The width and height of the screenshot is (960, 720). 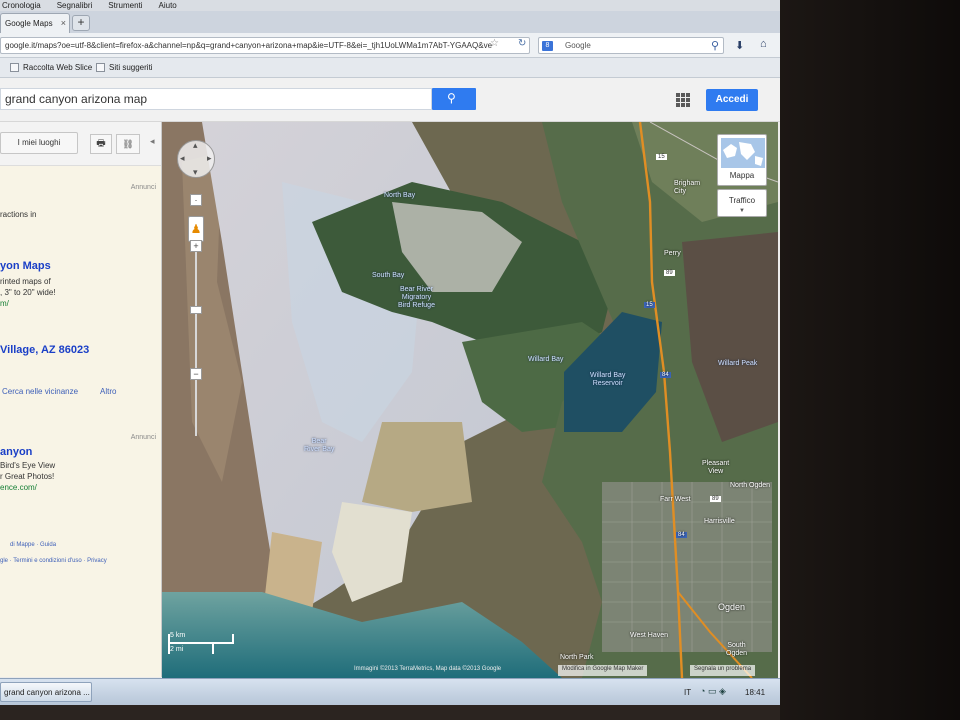 What do you see at coordinates (607, 380) in the screenshot?
I see `map-label-willard-bay-reservoir: Willard Bay Reservoir` at bounding box center [607, 380].